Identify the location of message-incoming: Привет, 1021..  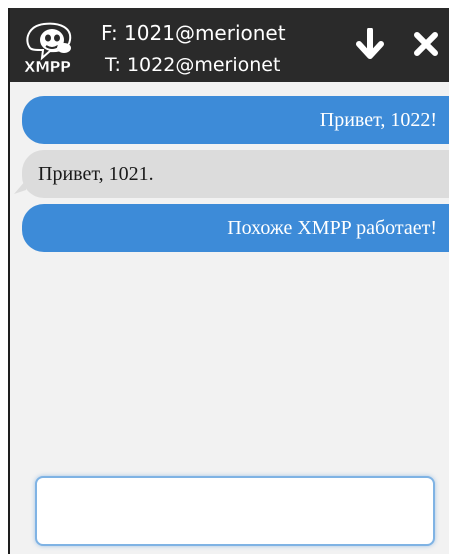
(231, 174).